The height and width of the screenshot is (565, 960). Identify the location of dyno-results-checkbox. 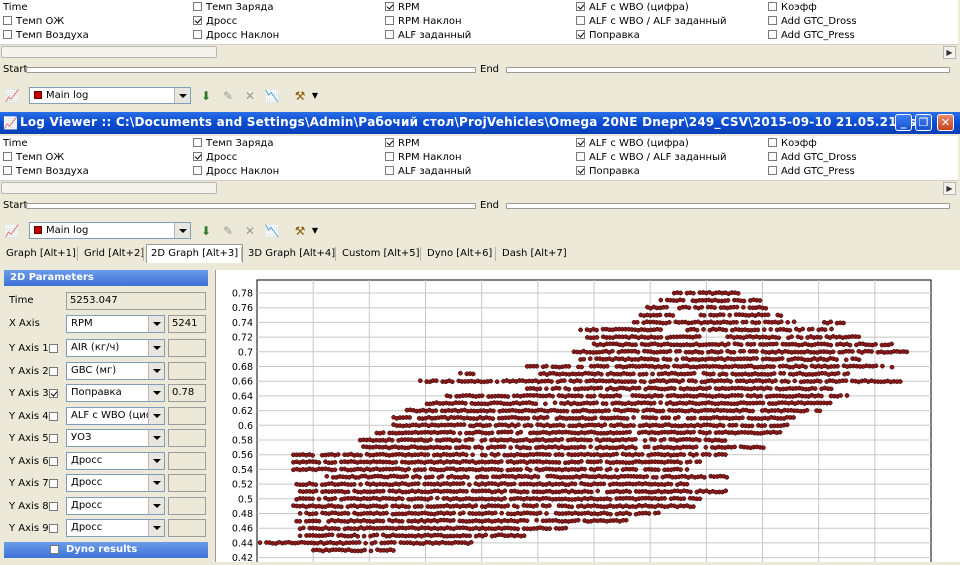
(54, 549).